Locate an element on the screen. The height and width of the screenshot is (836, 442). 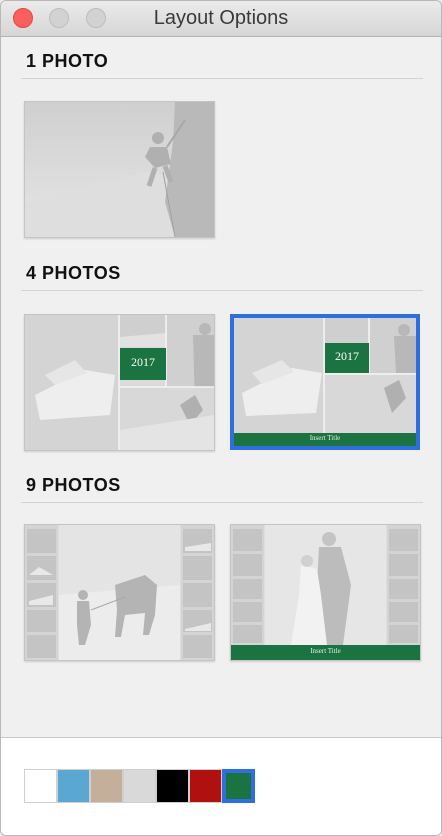
layout-thumb-1-photo is located at coordinates (119, 169).